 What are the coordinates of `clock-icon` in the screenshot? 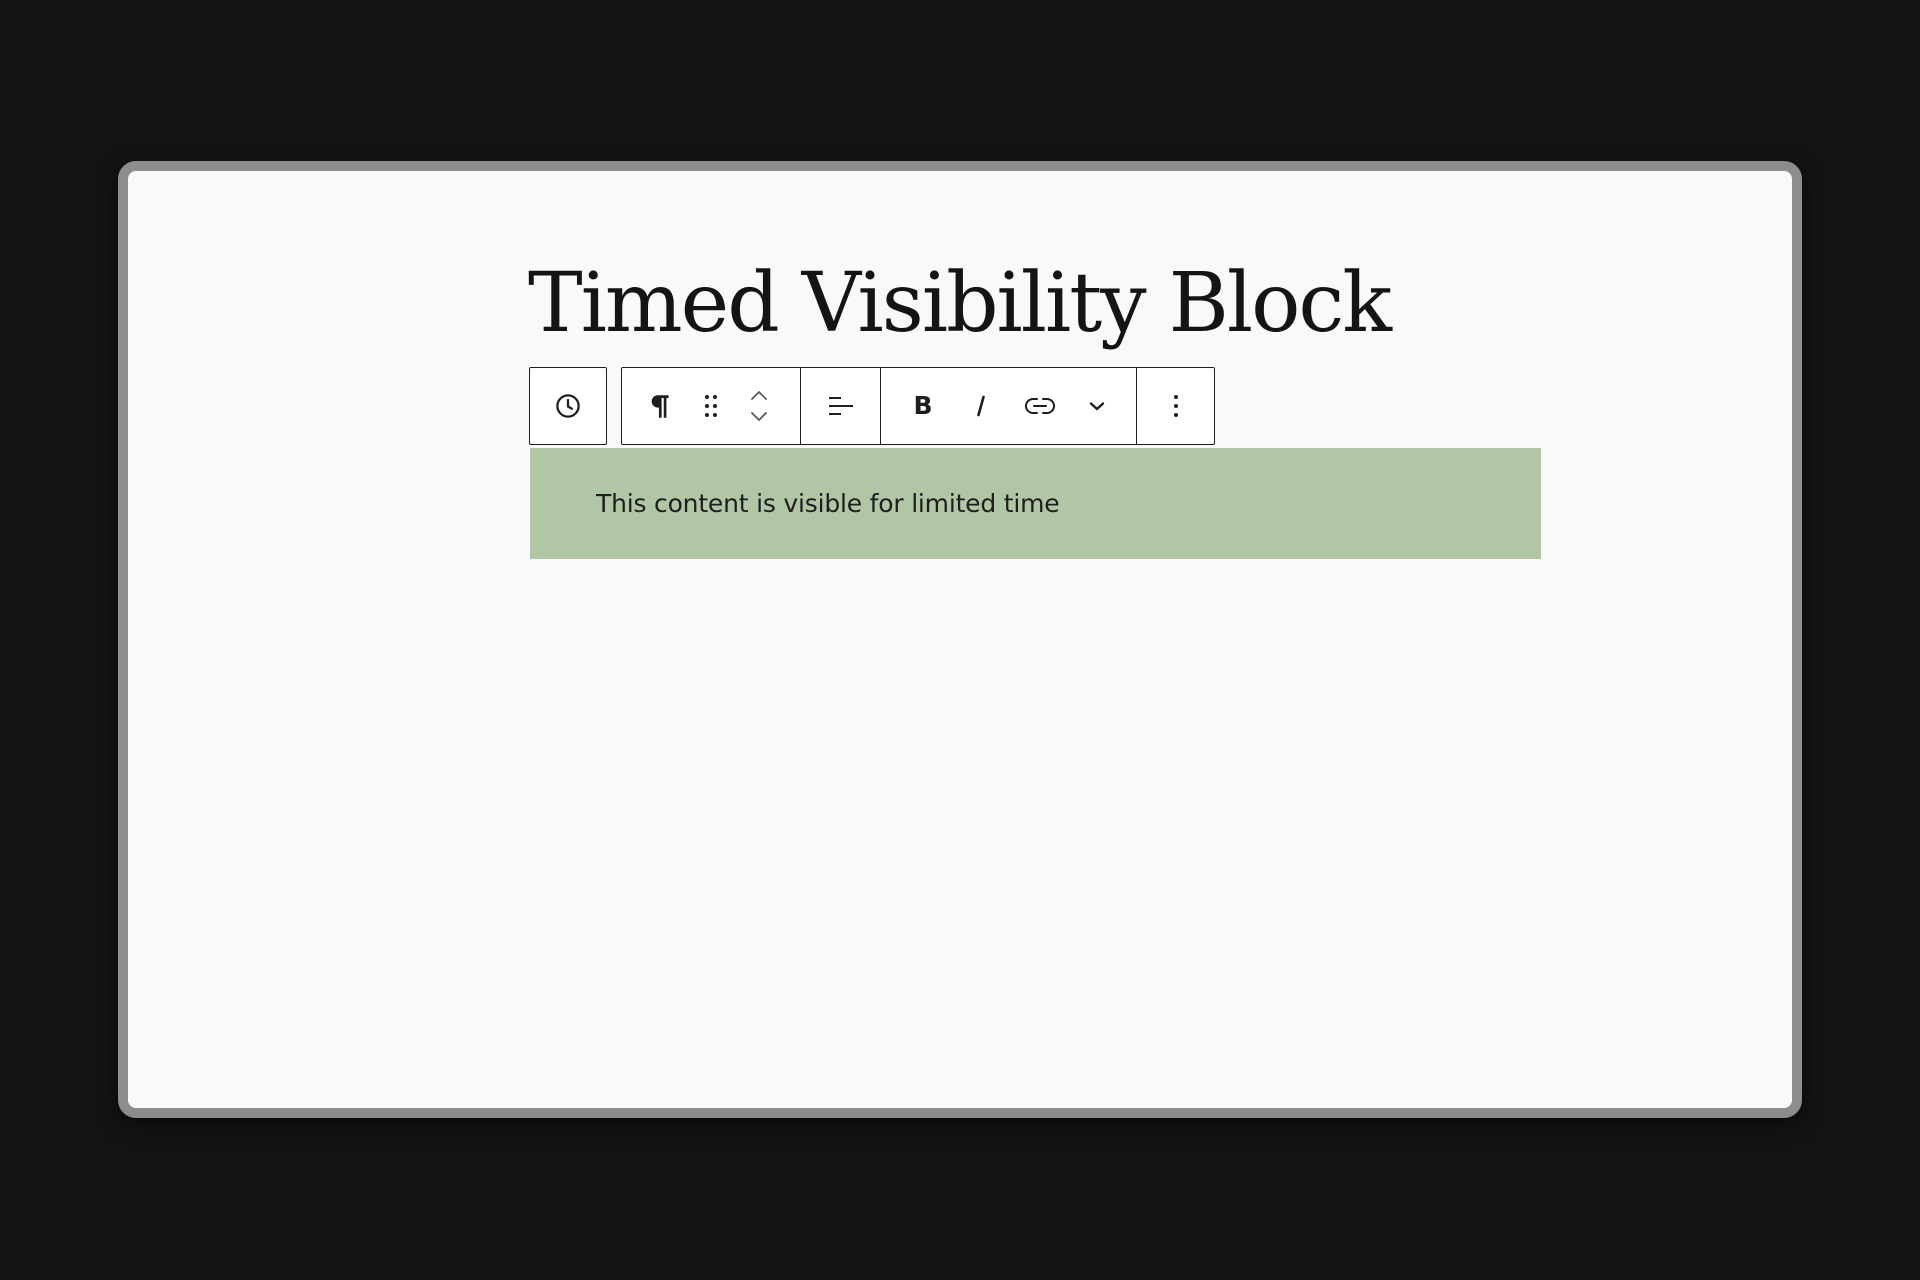 It's located at (568, 406).